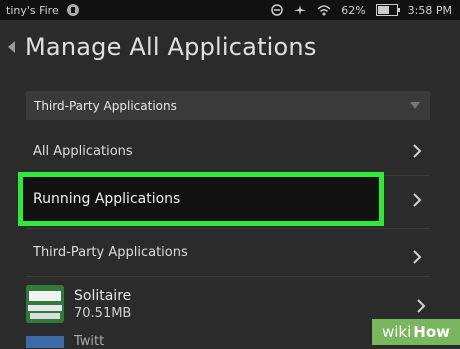 The height and width of the screenshot is (349, 460). I want to click on app-filter-dropdown: Third-Party Applications, so click(228, 105).